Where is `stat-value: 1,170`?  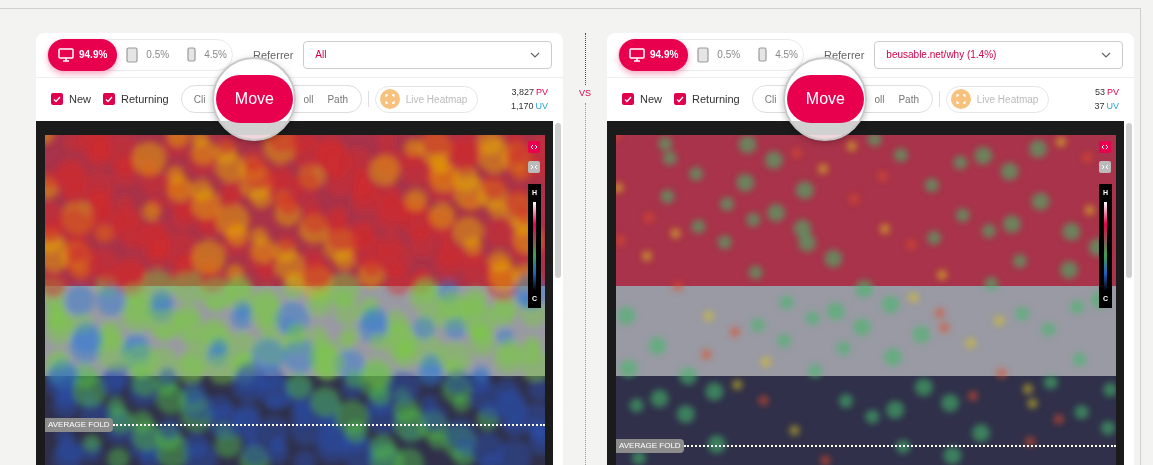
stat-value: 1,170 is located at coordinates (522, 107).